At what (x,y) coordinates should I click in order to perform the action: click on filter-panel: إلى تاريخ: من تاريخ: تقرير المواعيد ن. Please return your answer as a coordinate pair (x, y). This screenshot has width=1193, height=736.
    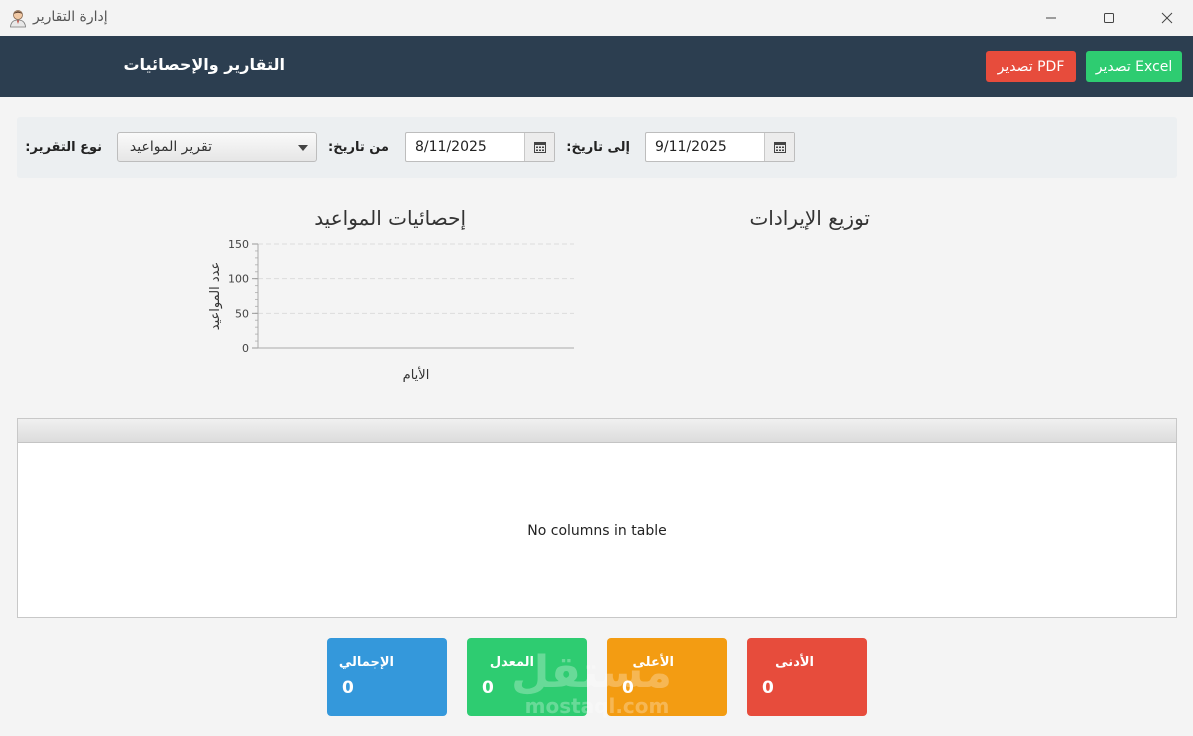
    Looking at the image, I should click on (597, 147).